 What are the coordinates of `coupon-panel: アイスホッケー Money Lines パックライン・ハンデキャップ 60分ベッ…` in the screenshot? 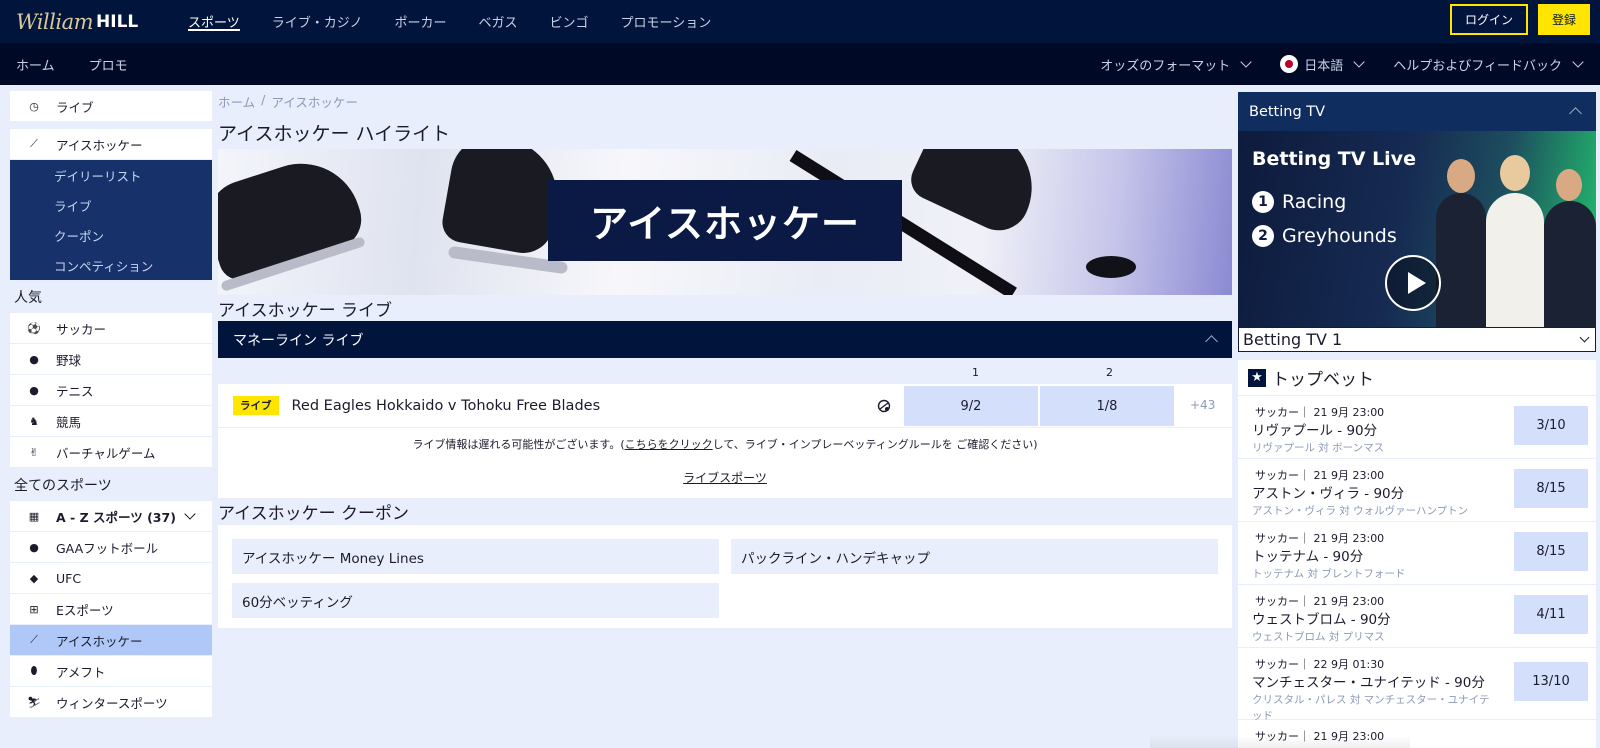 It's located at (725, 576).